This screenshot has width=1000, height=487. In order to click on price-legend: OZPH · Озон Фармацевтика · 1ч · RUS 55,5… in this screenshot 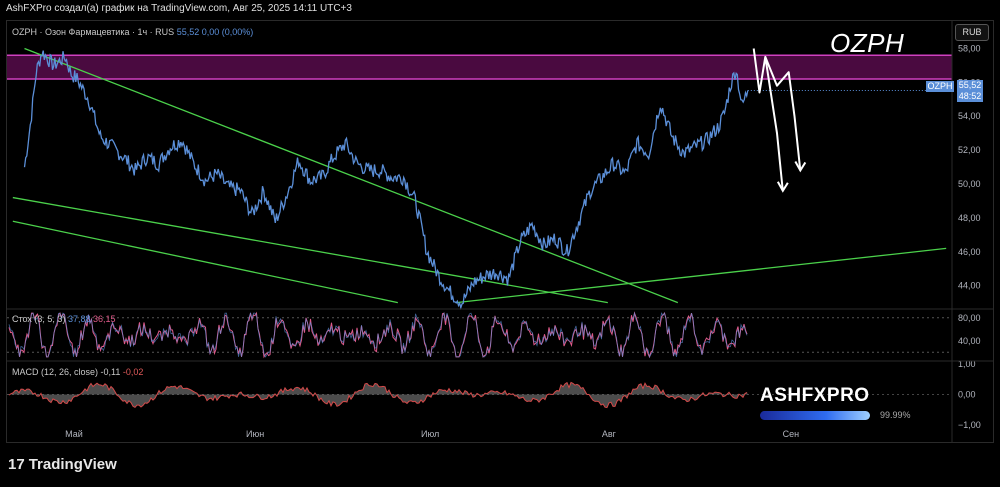, I will do `click(132, 32)`.